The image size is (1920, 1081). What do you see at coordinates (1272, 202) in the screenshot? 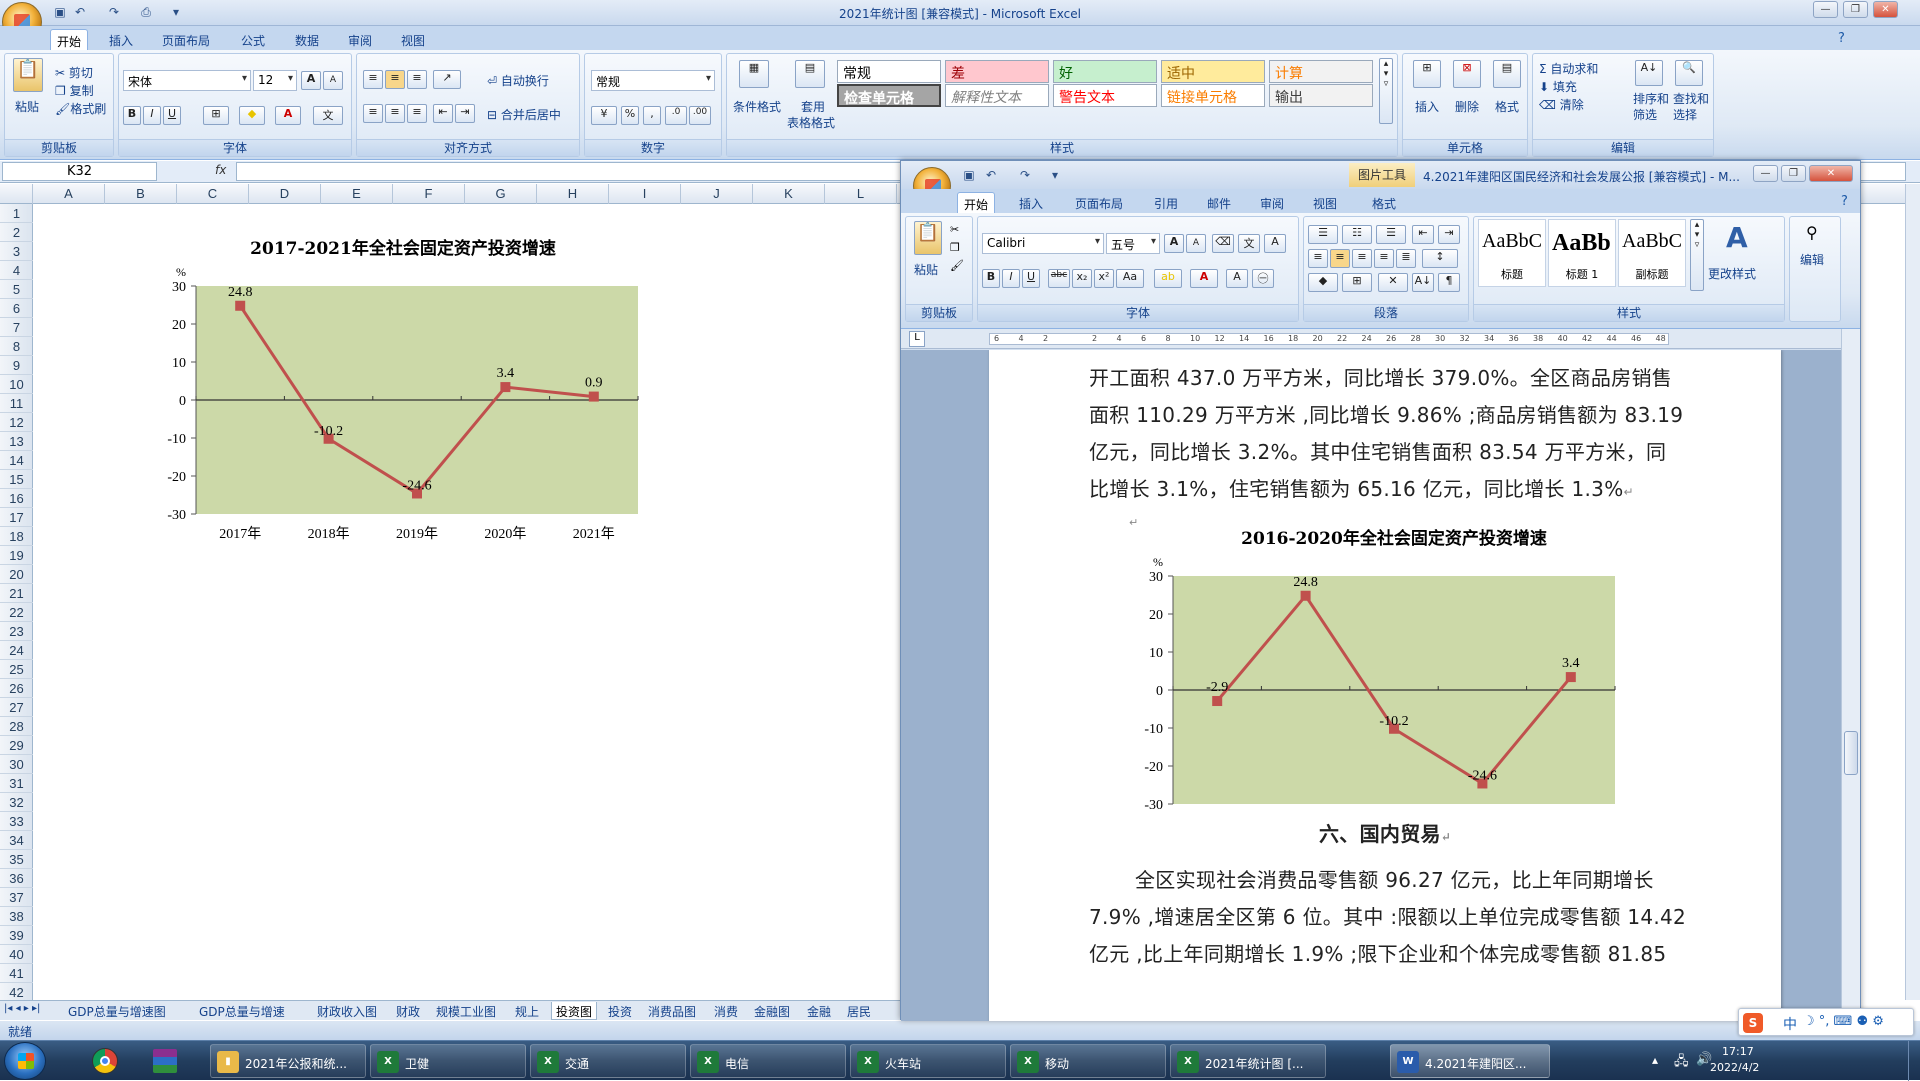
I see `word-tab-review: 审阅` at bounding box center [1272, 202].